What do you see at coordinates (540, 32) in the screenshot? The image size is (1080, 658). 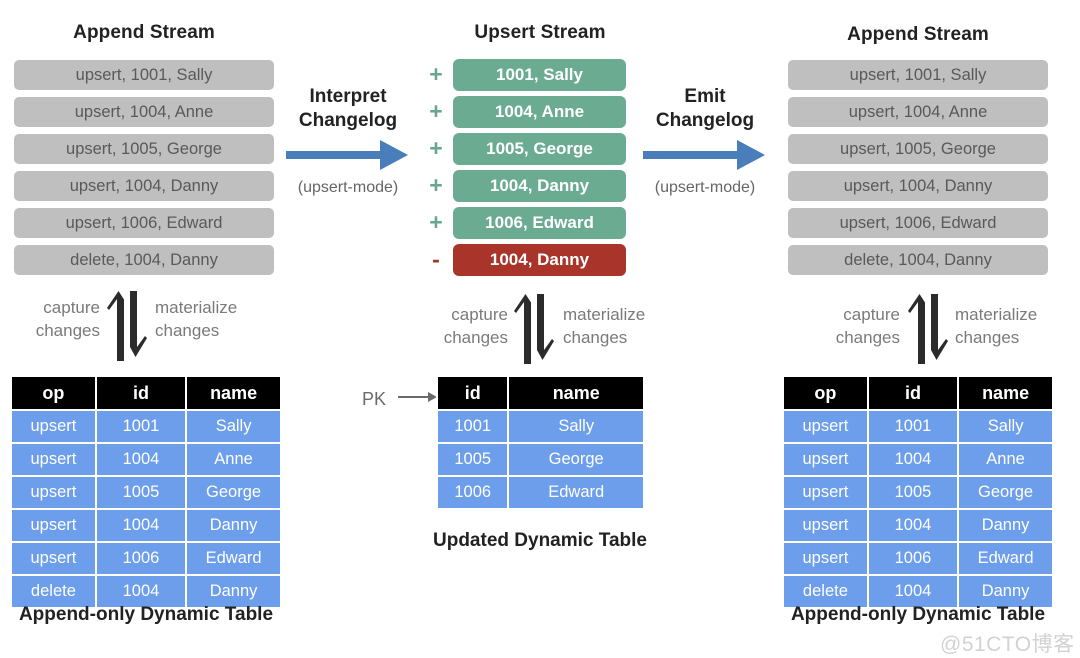 I see `middle-stream-title: Upsert Stream` at bounding box center [540, 32].